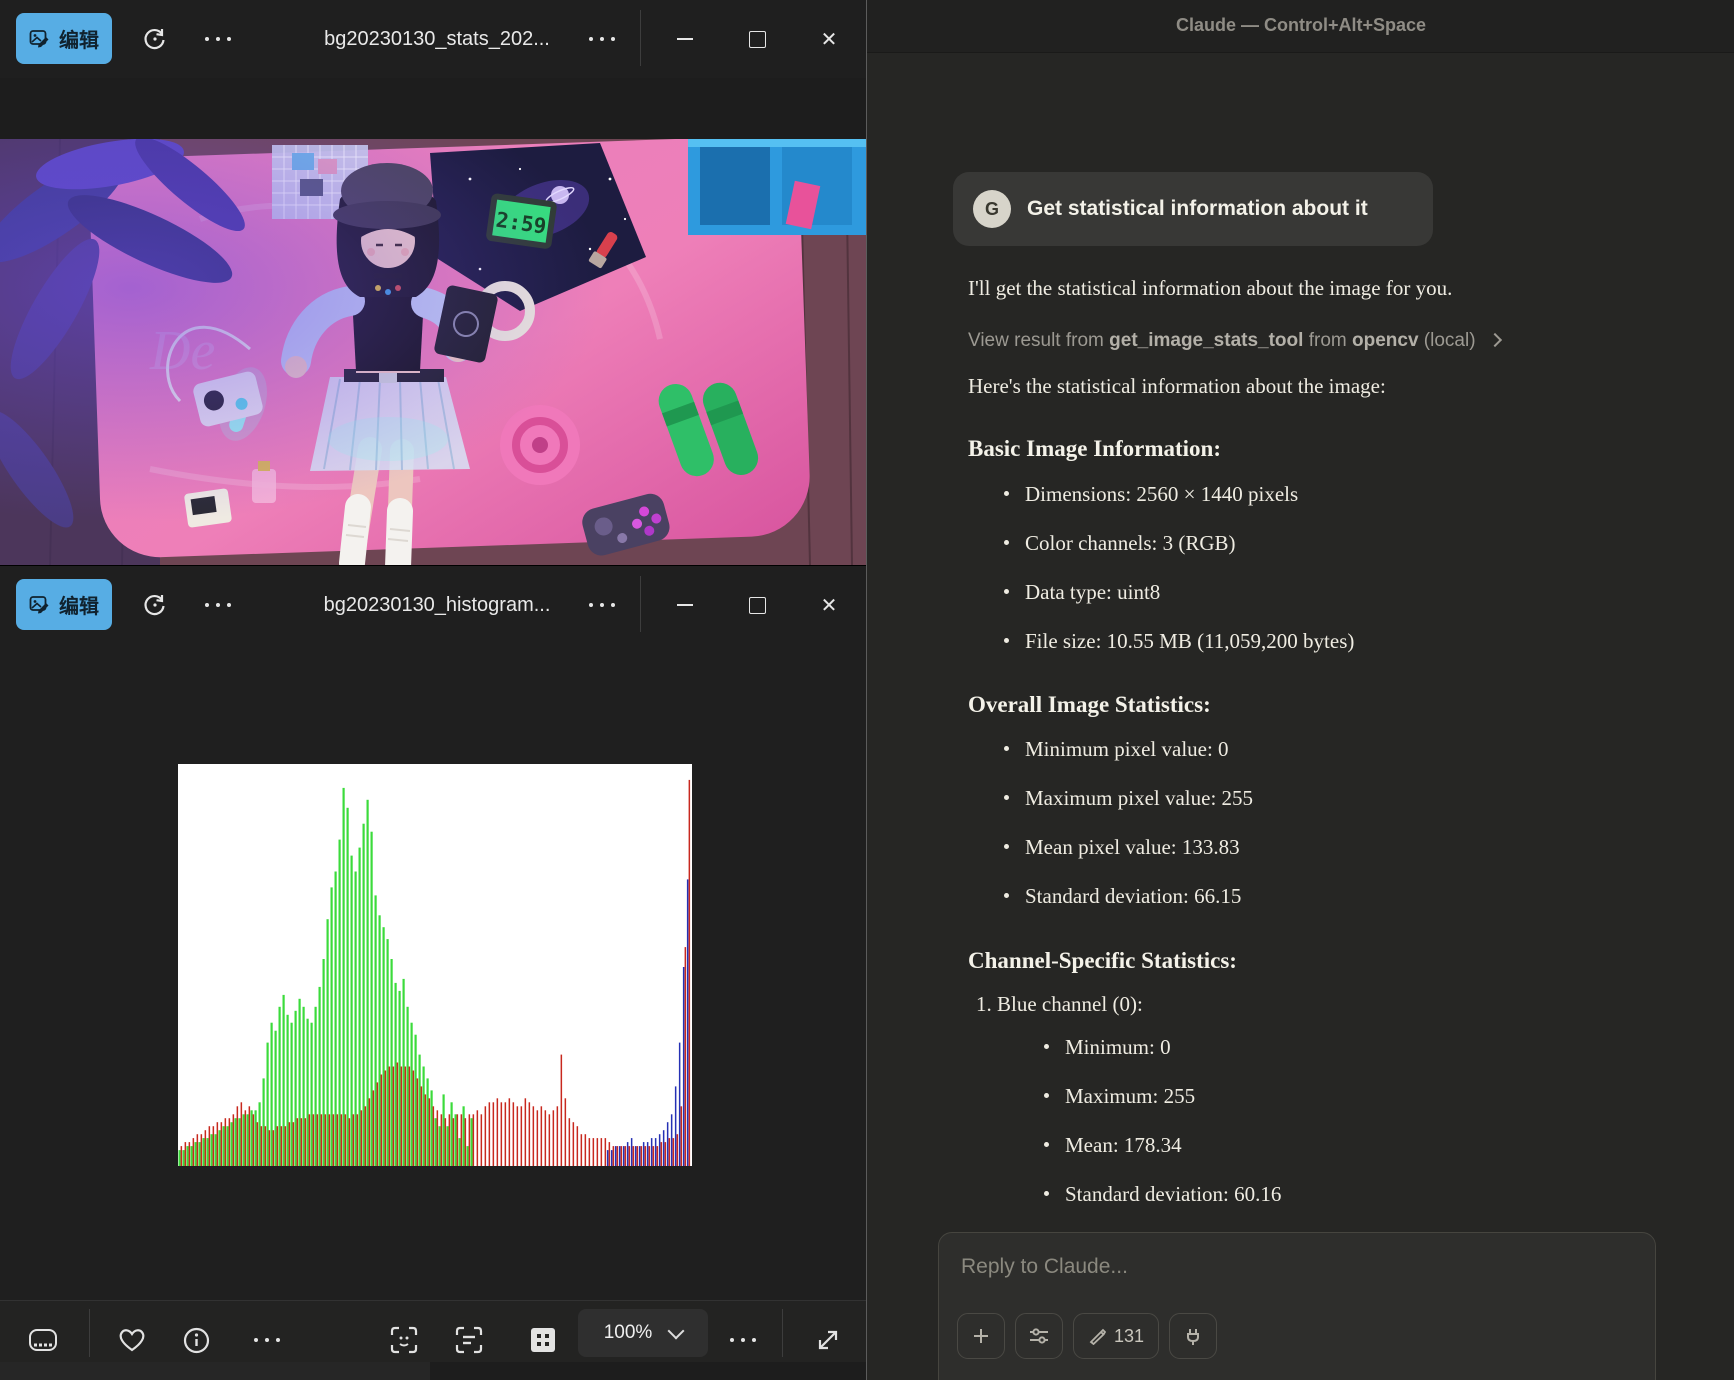 The width and height of the screenshot is (1734, 1380). What do you see at coordinates (1385, 340) in the screenshot?
I see `tool-source: opencv` at bounding box center [1385, 340].